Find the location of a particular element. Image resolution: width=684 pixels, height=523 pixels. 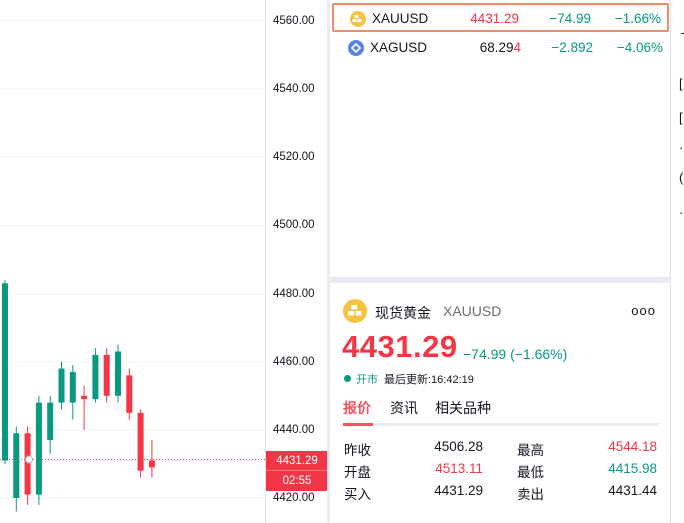

price-change: −74.99 (−1.66%) is located at coordinates (515, 354).